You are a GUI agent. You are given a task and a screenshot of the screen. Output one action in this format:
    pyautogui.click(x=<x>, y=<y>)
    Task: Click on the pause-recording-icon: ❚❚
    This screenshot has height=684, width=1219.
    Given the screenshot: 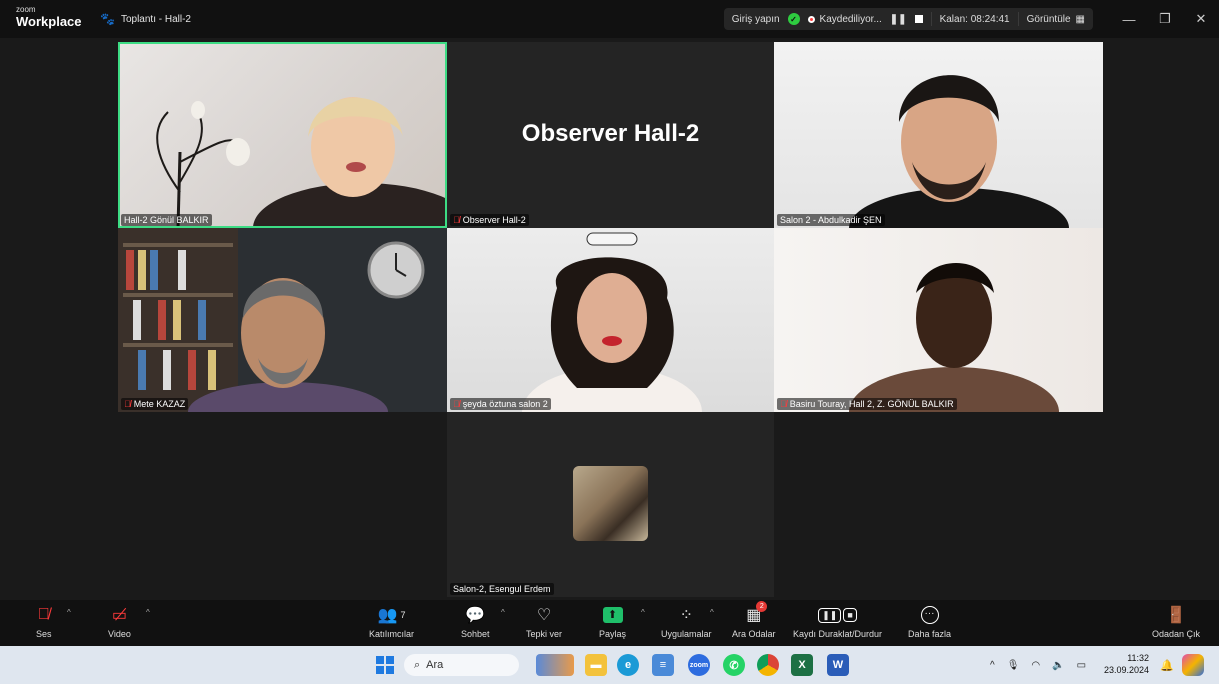 What is the action you would take?
    pyautogui.click(x=898, y=19)
    